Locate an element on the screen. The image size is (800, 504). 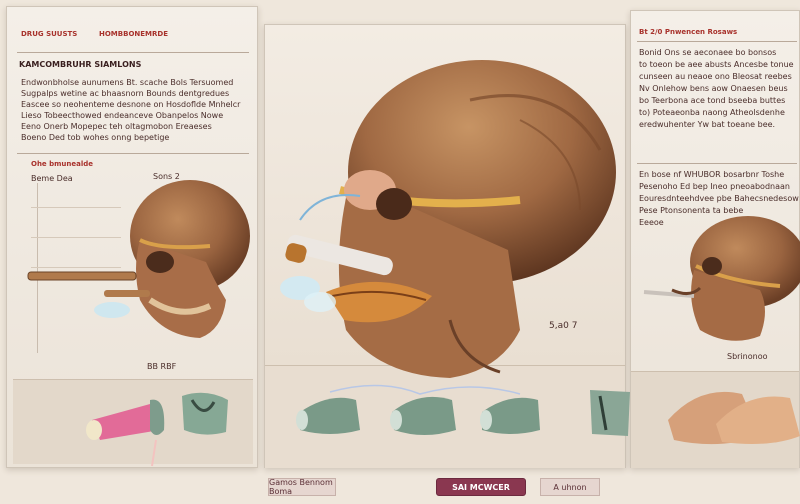
left-sub-label-right: Sons 2 is located at coordinates (166, 176).